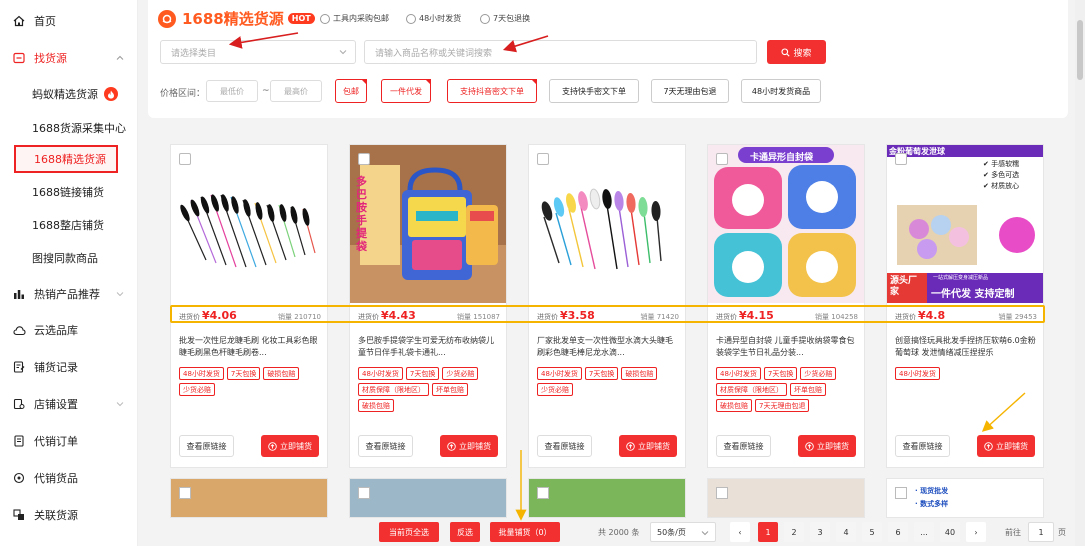 This screenshot has height=546, width=1085. Describe the element at coordinates (786, 52) in the screenshot. I see `search-icon` at that location.